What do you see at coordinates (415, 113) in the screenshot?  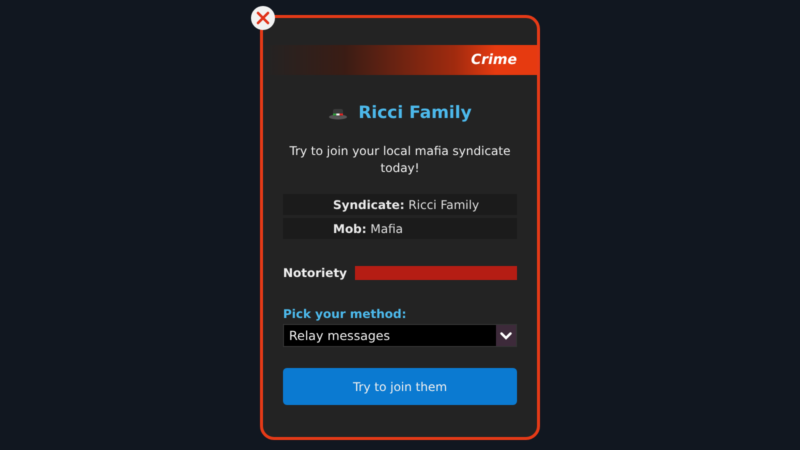 I see `dialog-title: Ricci Family` at bounding box center [415, 113].